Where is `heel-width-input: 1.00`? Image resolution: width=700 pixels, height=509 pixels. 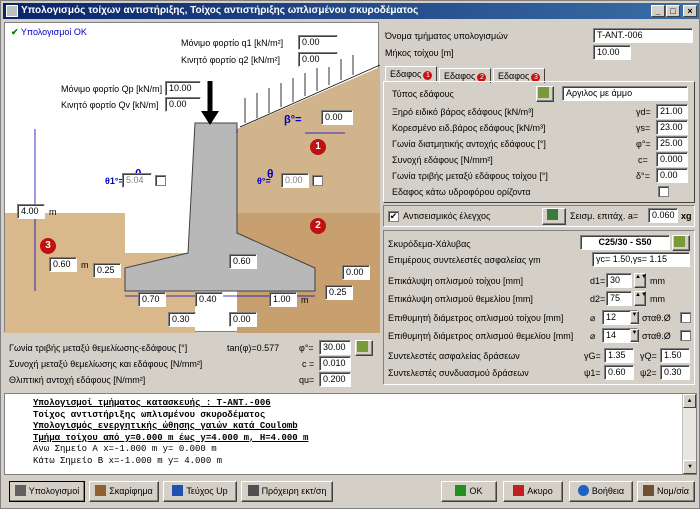 heel-width-input: 1.00 is located at coordinates (283, 299).